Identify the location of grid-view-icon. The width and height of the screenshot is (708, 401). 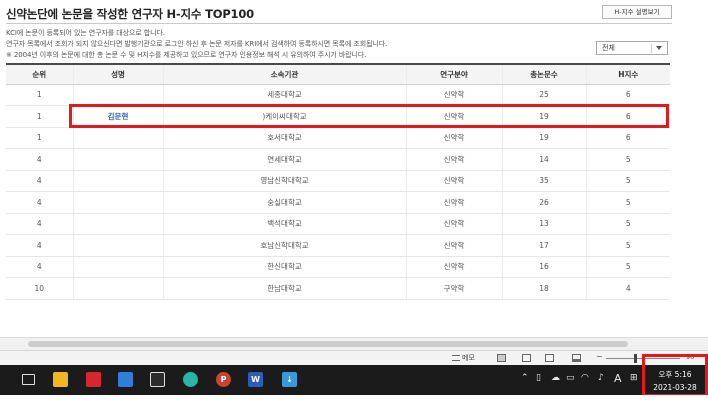
(526, 358).